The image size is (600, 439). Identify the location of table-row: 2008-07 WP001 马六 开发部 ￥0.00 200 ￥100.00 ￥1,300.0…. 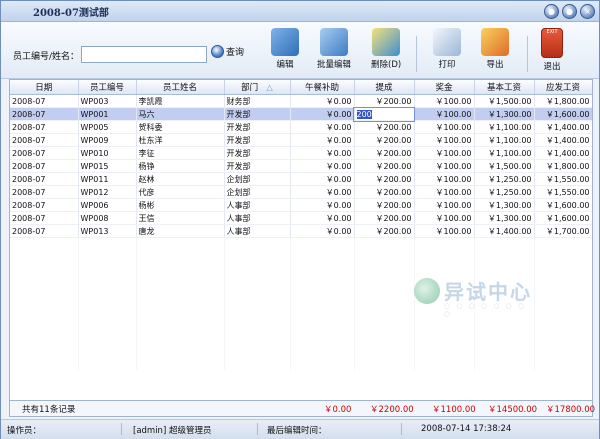
(301, 114).